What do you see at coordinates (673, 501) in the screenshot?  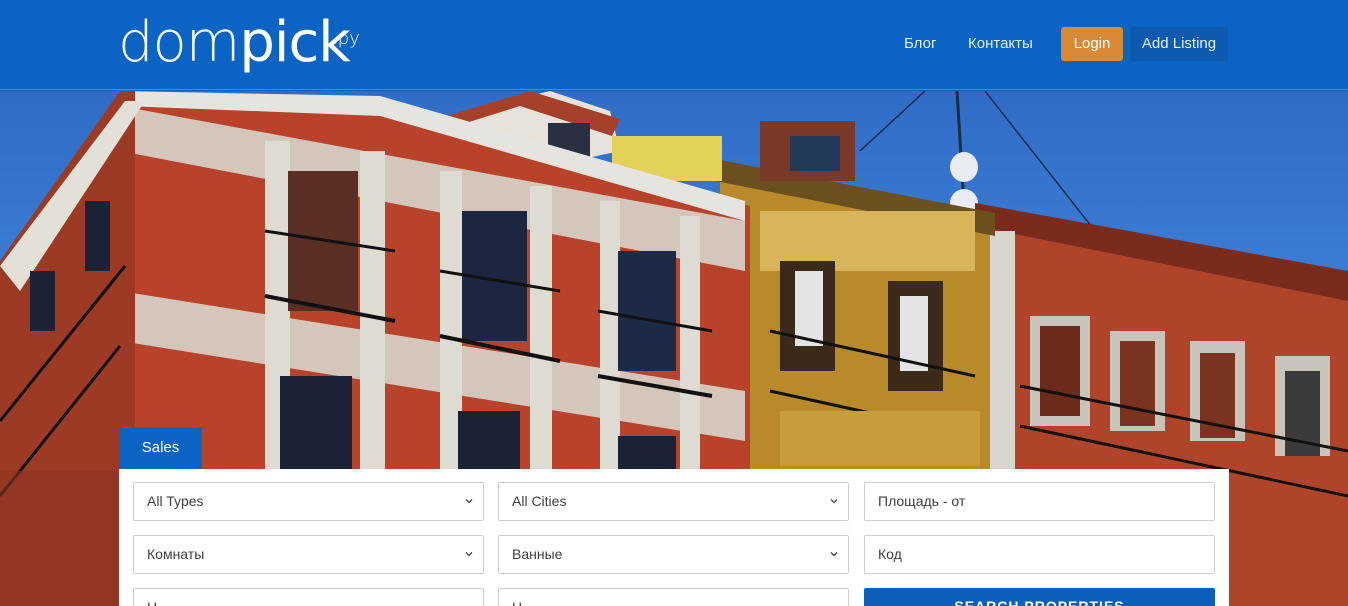 I see `city-select: All Cities` at bounding box center [673, 501].